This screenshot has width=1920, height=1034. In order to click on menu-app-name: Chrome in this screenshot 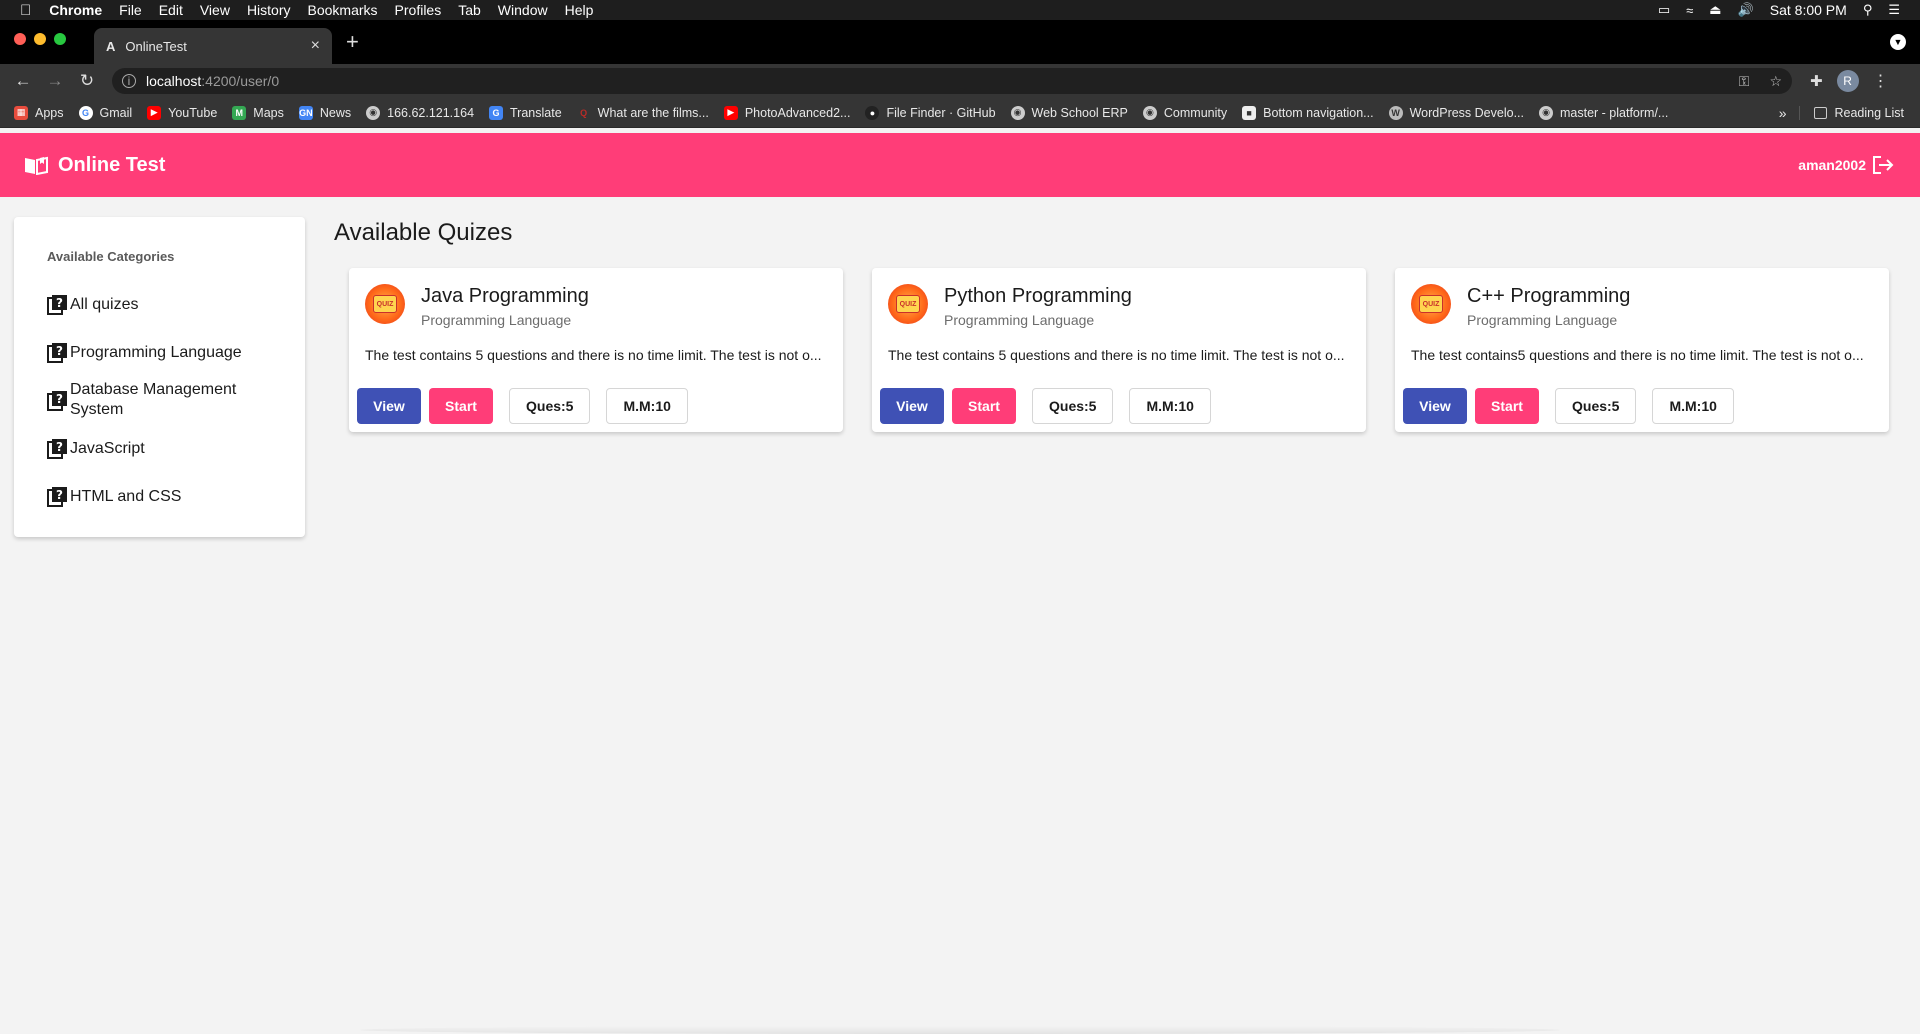, I will do `click(75, 10)`.